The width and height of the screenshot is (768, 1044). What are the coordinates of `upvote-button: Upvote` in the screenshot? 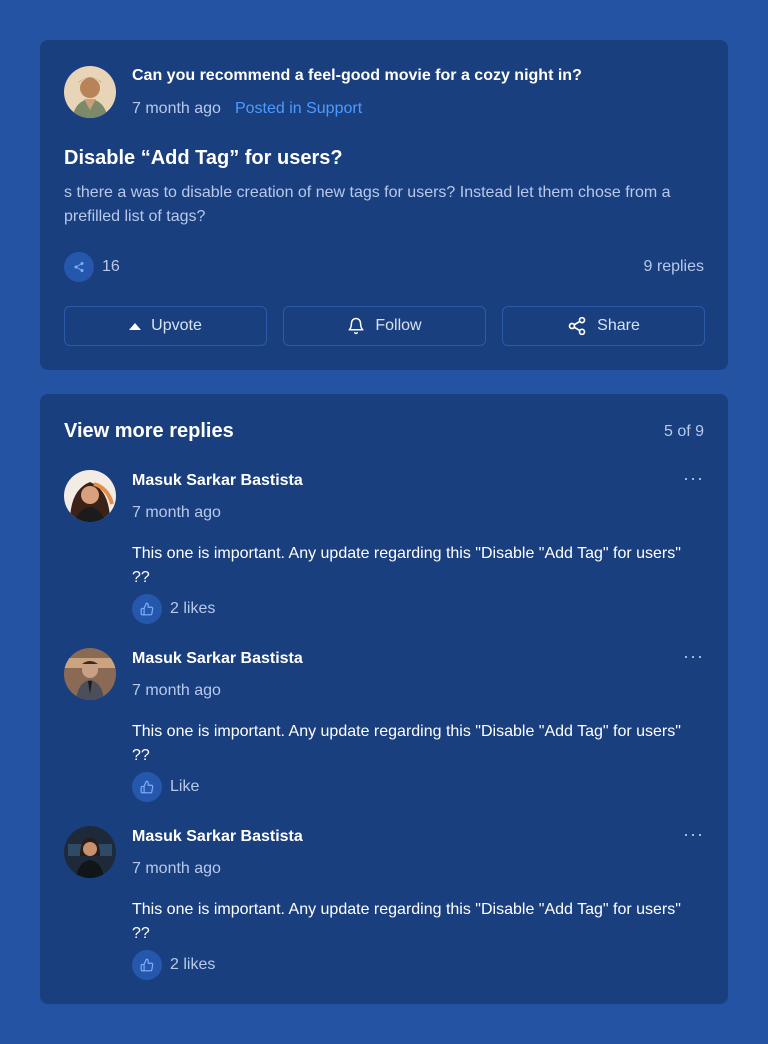 It's located at (165, 326).